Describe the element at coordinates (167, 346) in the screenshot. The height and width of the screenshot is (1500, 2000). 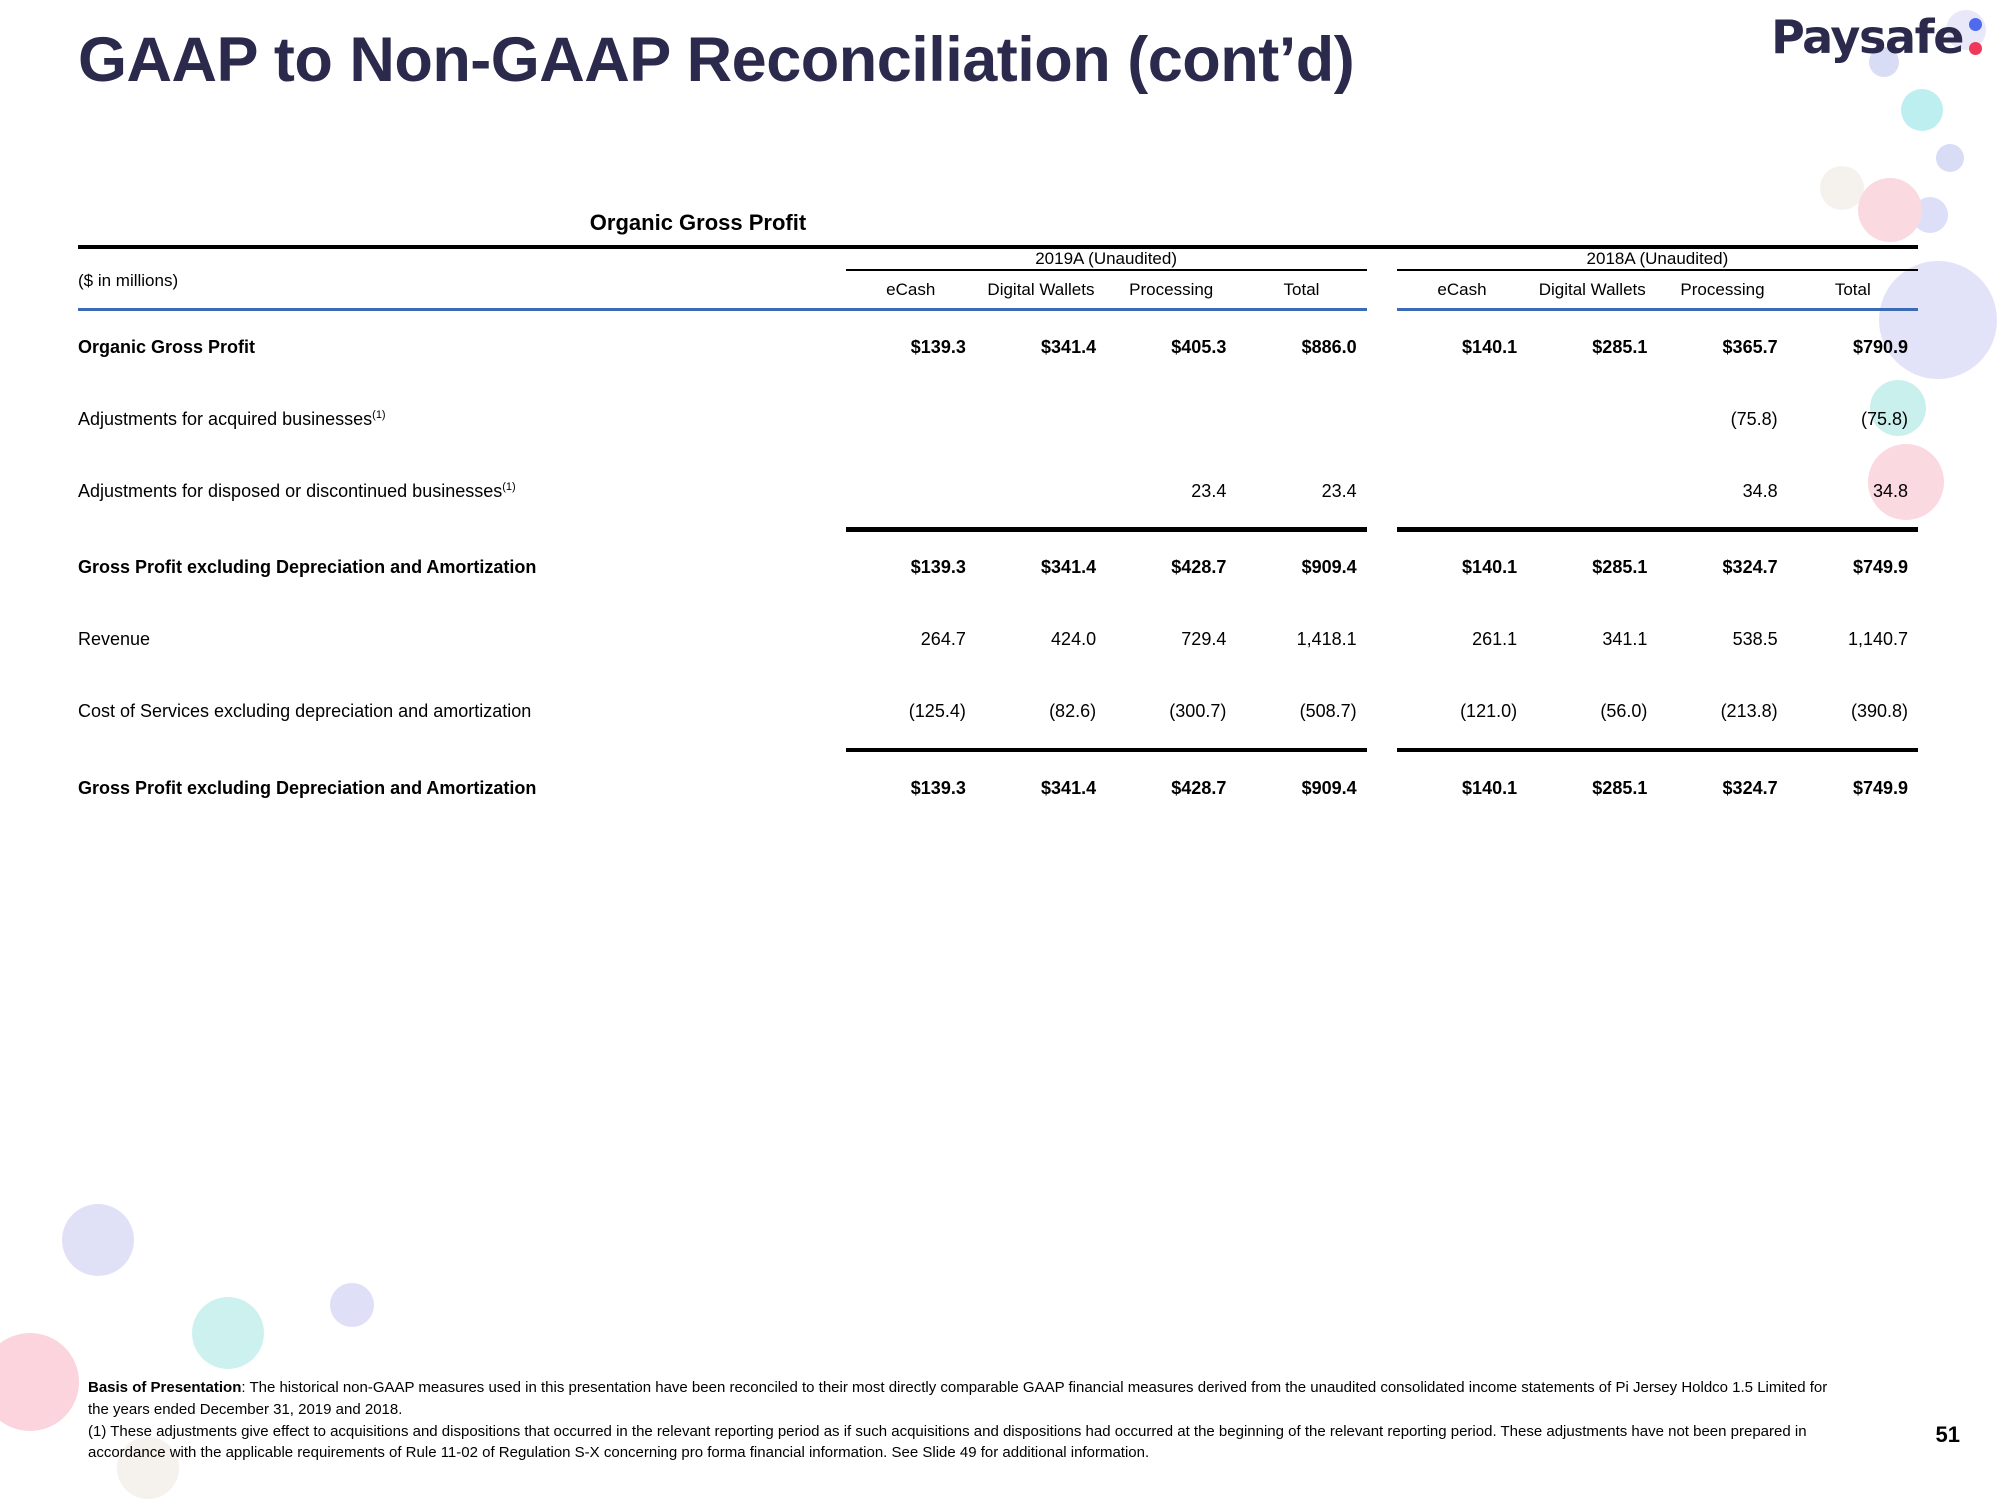
I see `row-label: Organic Gross Profit` at that location.